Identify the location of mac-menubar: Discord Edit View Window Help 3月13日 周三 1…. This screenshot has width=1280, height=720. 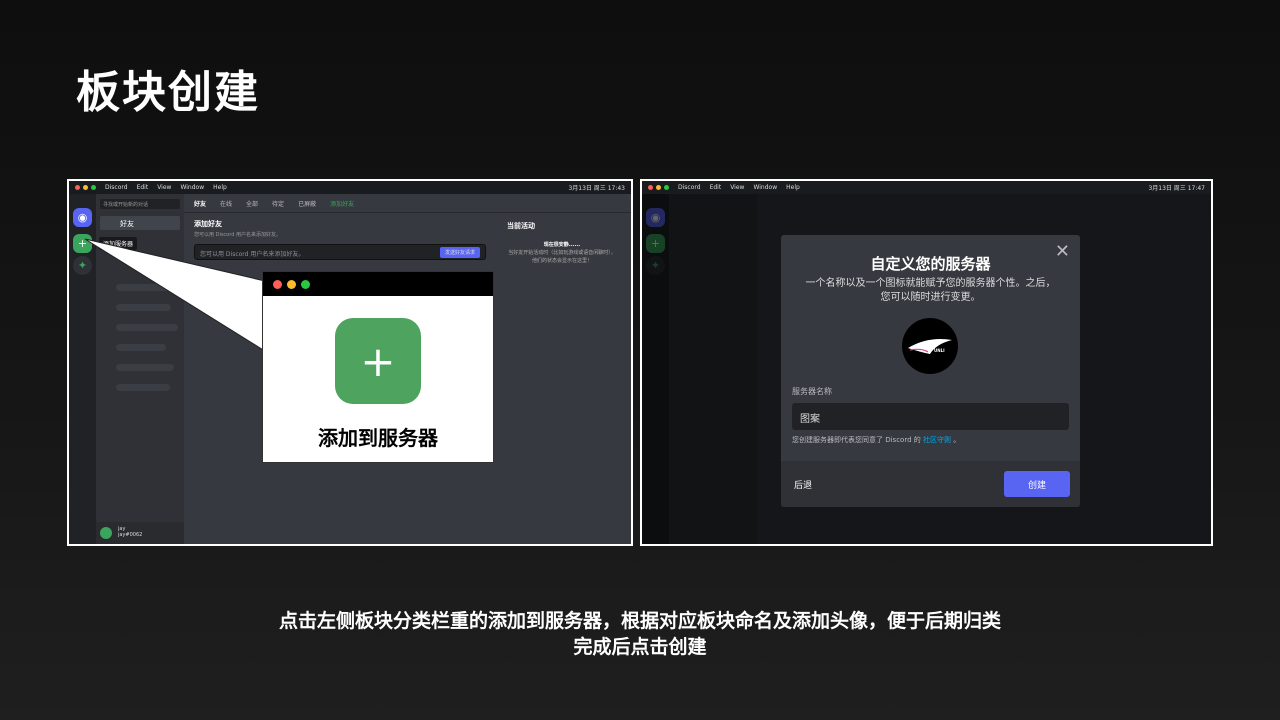
(926, 187).